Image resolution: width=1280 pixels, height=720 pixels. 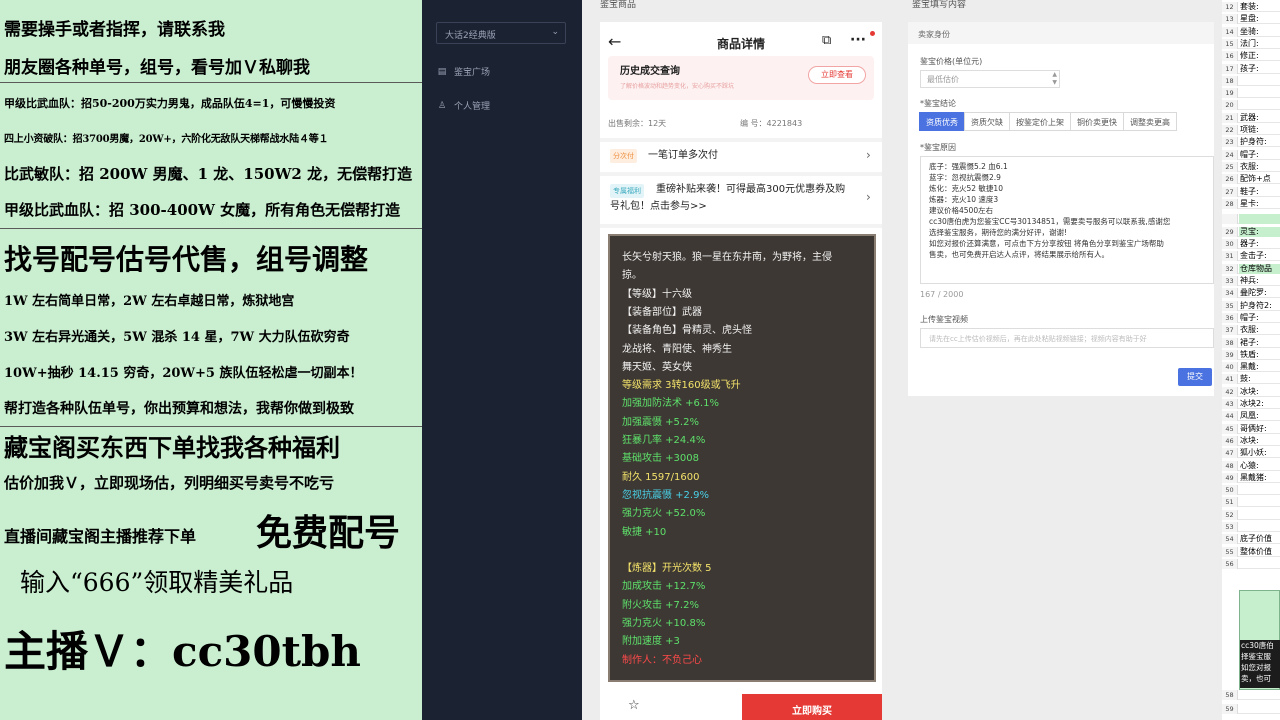 What do you see at coordinates (664, 587) in the screenshot?
I see `attribute-line: 加成攻击 +12.7%` at bounding box center [664, 587].